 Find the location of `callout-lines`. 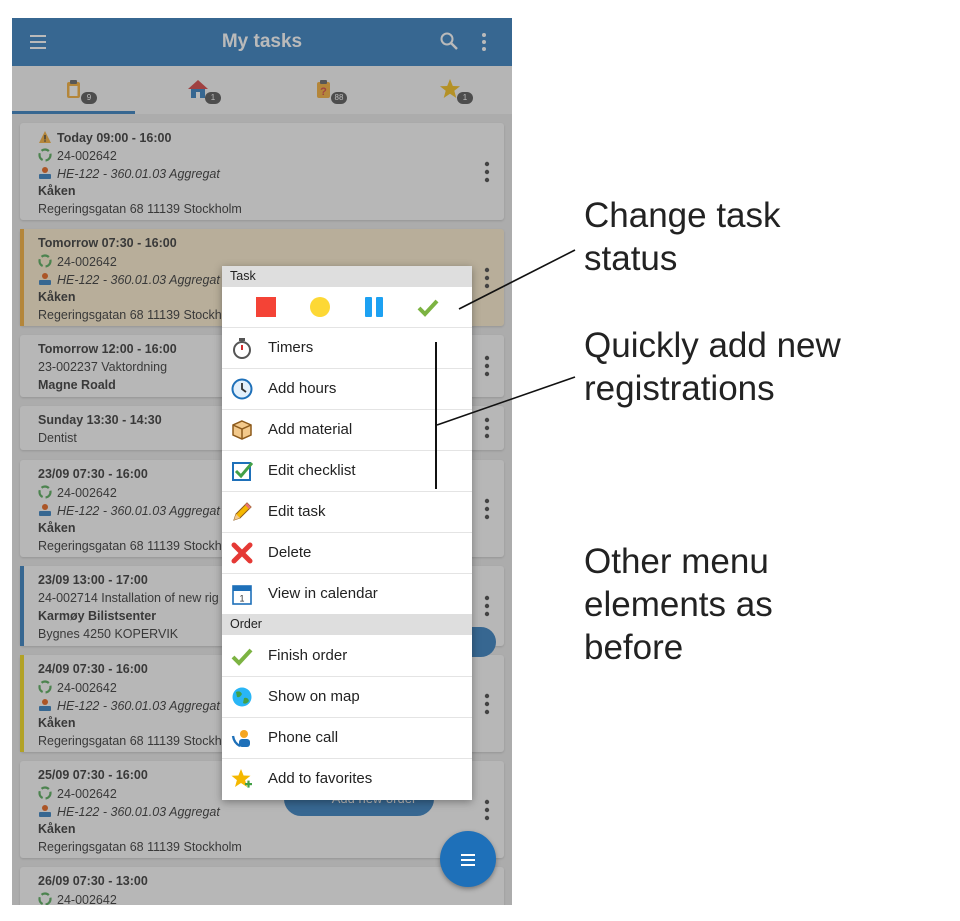

callout-lines is located at coordinates (506, 337).